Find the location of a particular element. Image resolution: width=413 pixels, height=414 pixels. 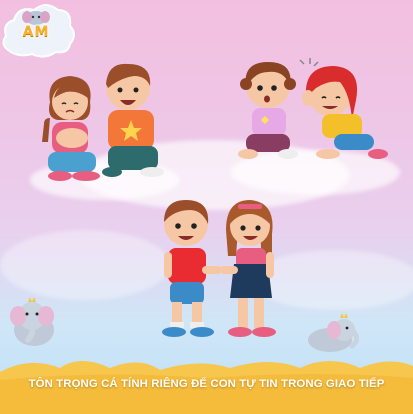

girl-whispering-figure is located at coordinates (345, 112).